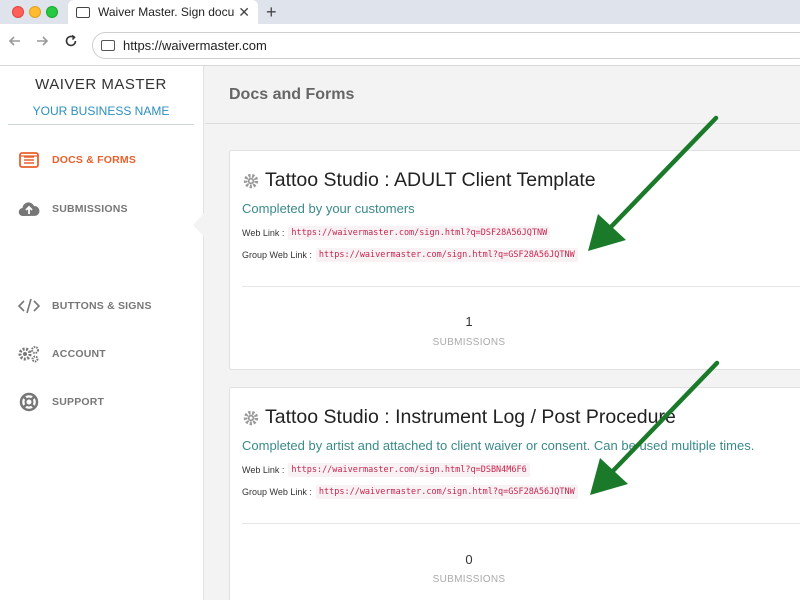  I want to click on tab-close-icon: ✕, so click(244, 12).